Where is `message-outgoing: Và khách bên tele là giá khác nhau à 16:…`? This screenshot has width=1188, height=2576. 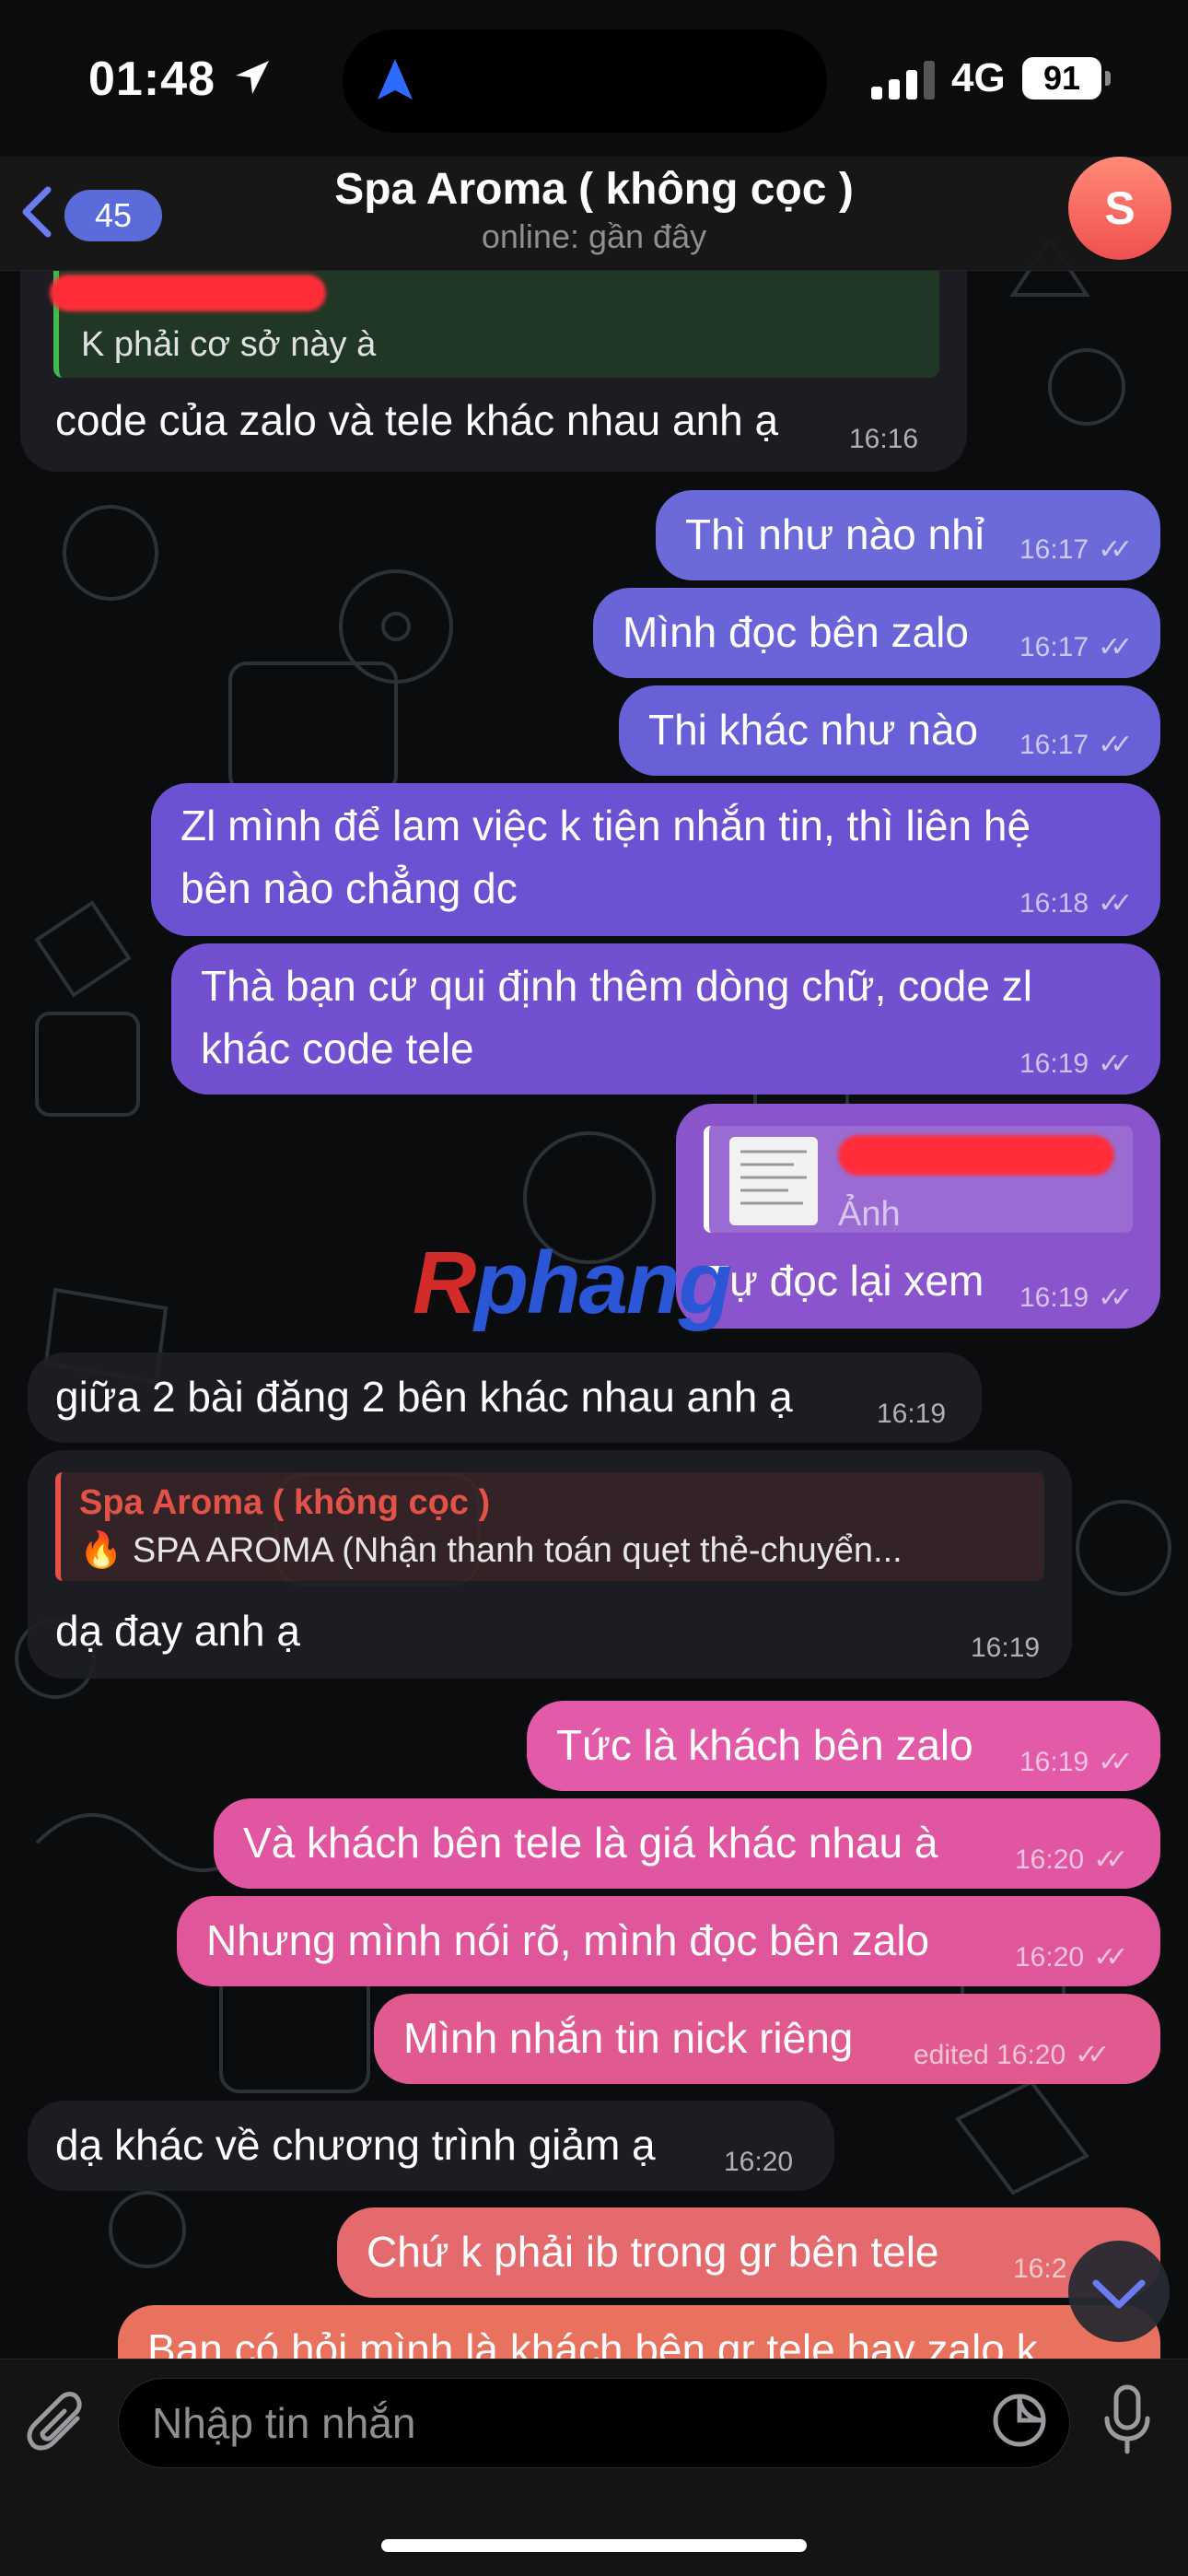 message-outgoing: Và khách bên tele là giá khác nhau à 16:… is located at coordinates (687, 1843).